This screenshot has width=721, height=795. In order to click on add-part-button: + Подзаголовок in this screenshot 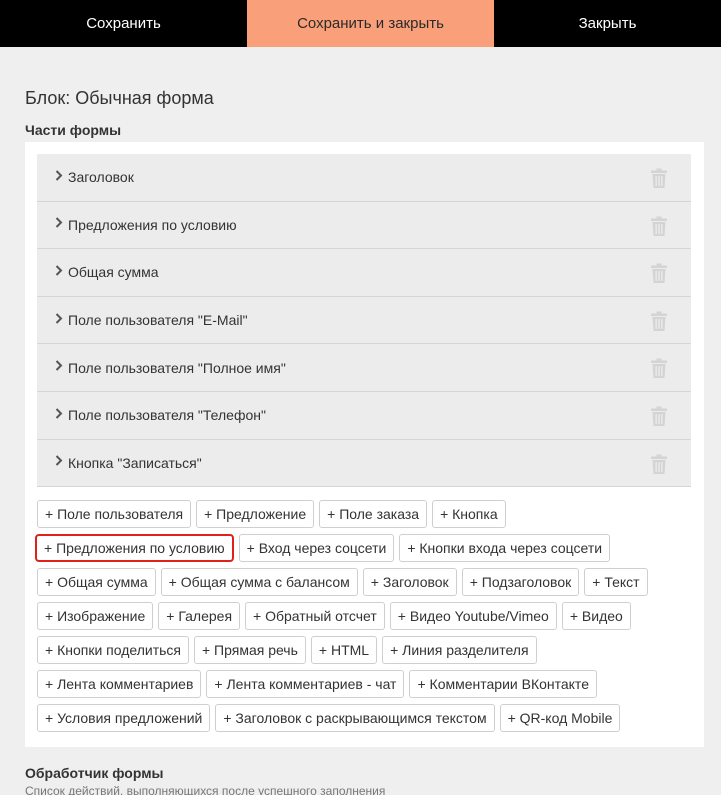, I will do `click(520, 582)`.